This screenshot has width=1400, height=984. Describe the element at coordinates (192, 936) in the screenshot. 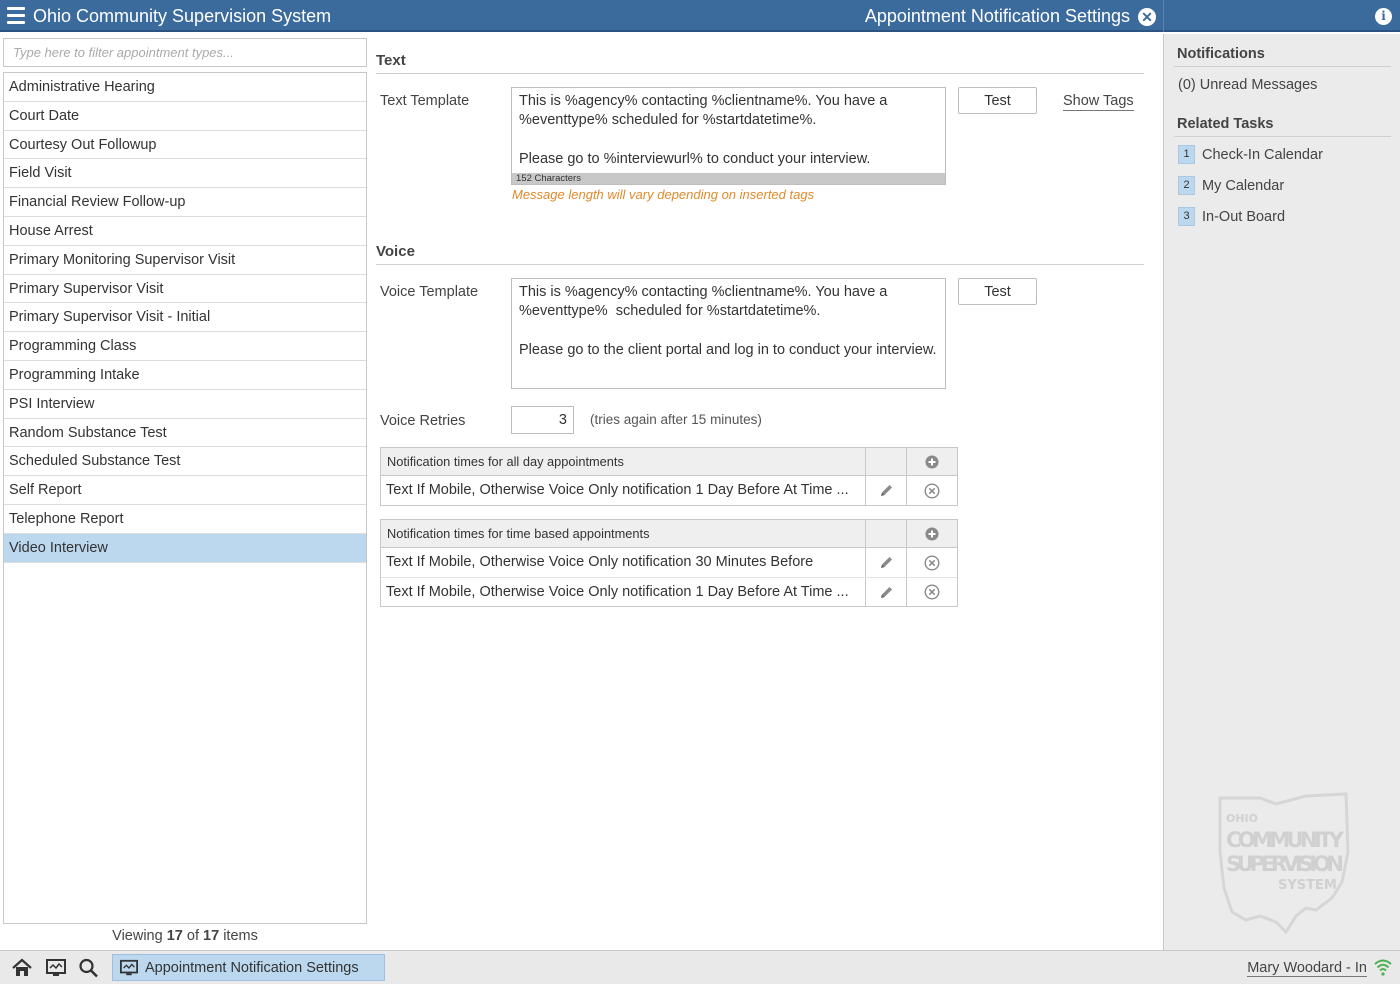

I see `viewing-of: of` at that location.